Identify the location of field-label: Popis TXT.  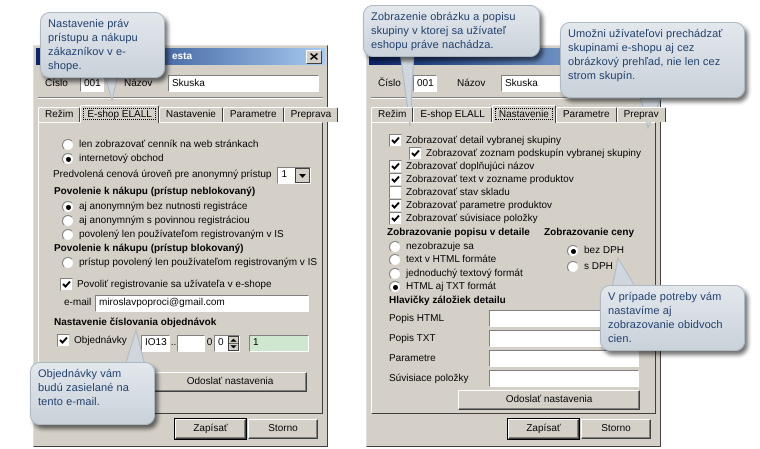
(412, 338).